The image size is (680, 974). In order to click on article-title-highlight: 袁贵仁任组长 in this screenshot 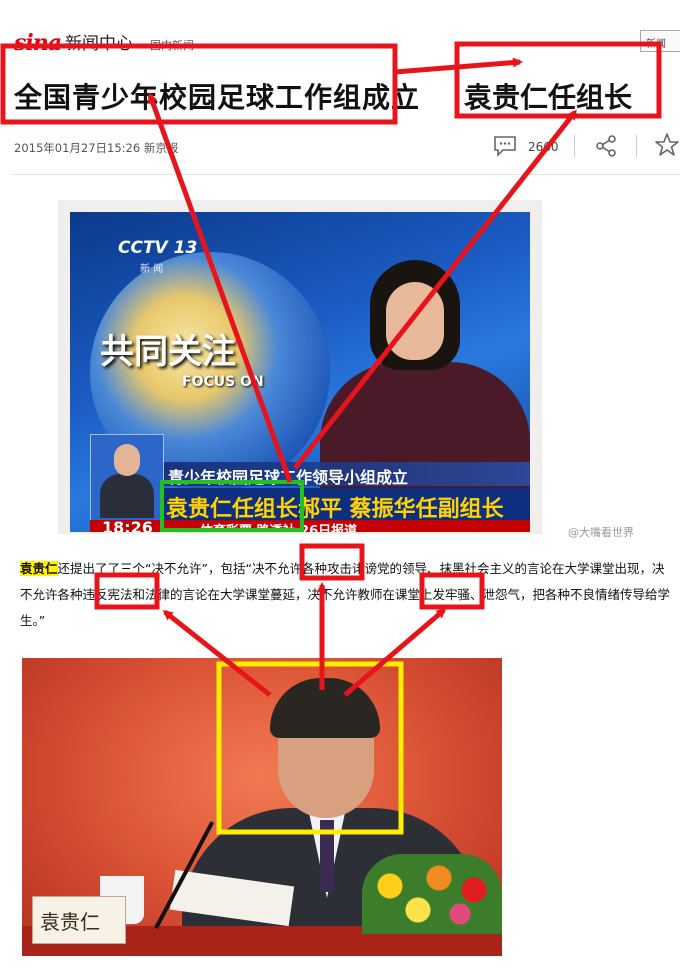, I will do `click(548, 97)`.